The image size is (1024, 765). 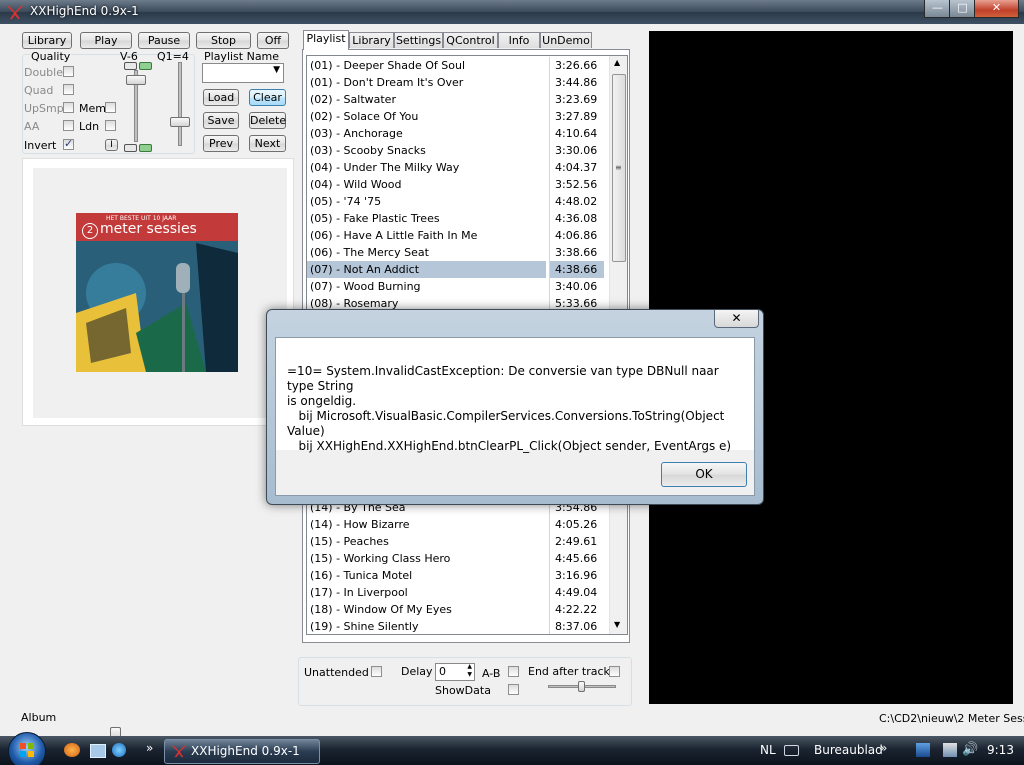 I want to click on playlist-name-select: ▼, so click(x=243, y=73).